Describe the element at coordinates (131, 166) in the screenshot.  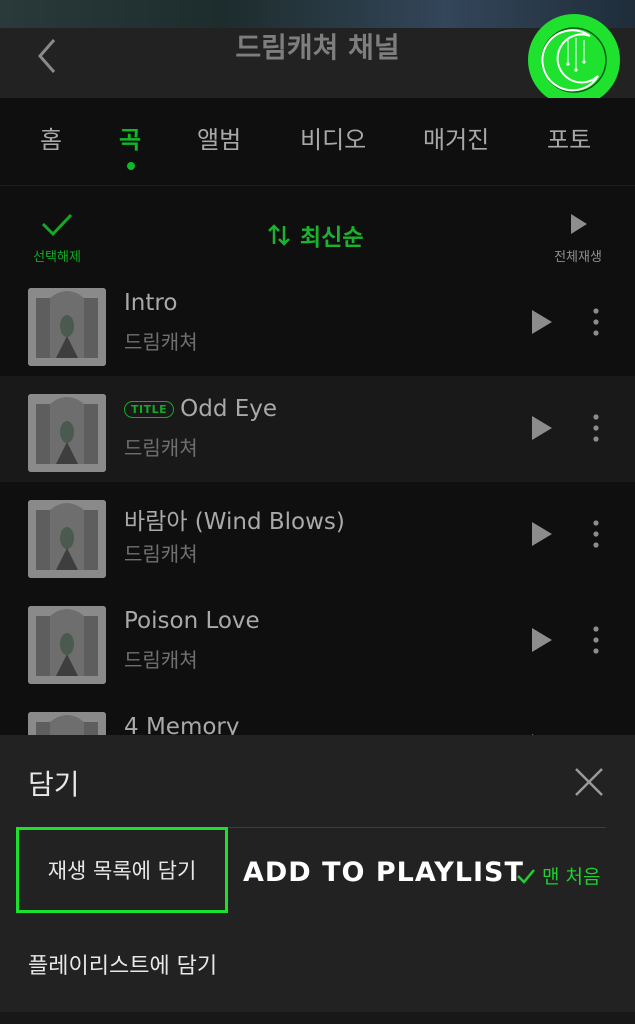
I see `active-tab-indicator` at that location.